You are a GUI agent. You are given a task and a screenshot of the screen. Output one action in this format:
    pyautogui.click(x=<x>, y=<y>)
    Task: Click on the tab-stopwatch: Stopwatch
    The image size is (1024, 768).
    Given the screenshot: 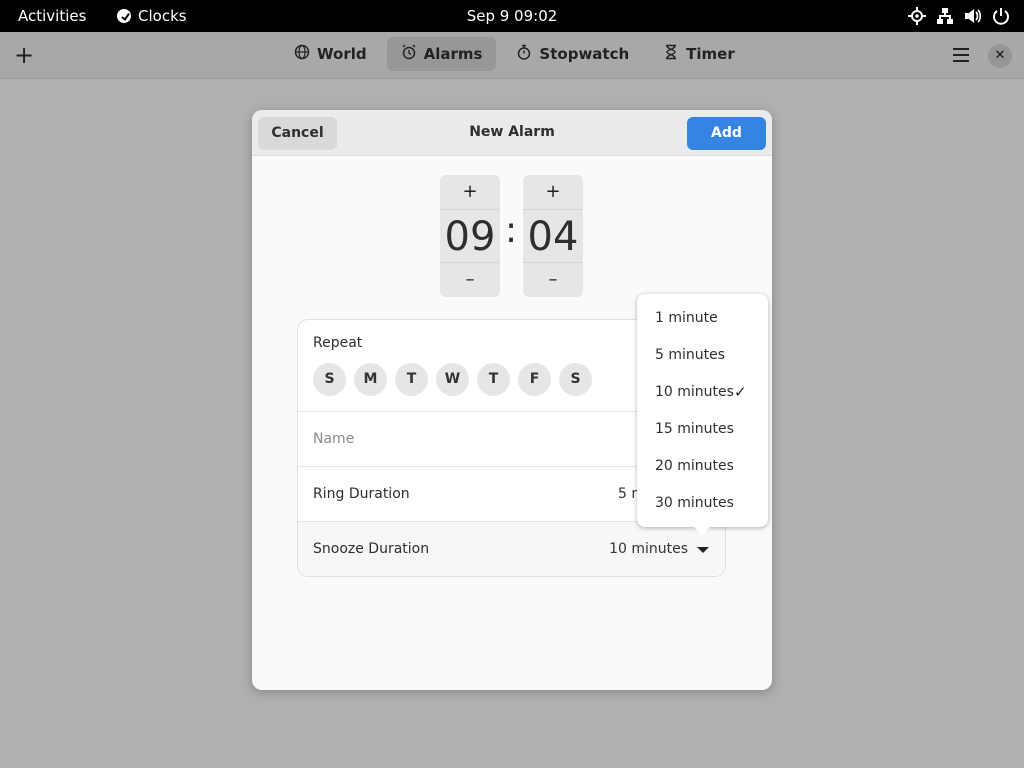 What is the action you would take?
    pyautogui.click(x=572, y=54)
    